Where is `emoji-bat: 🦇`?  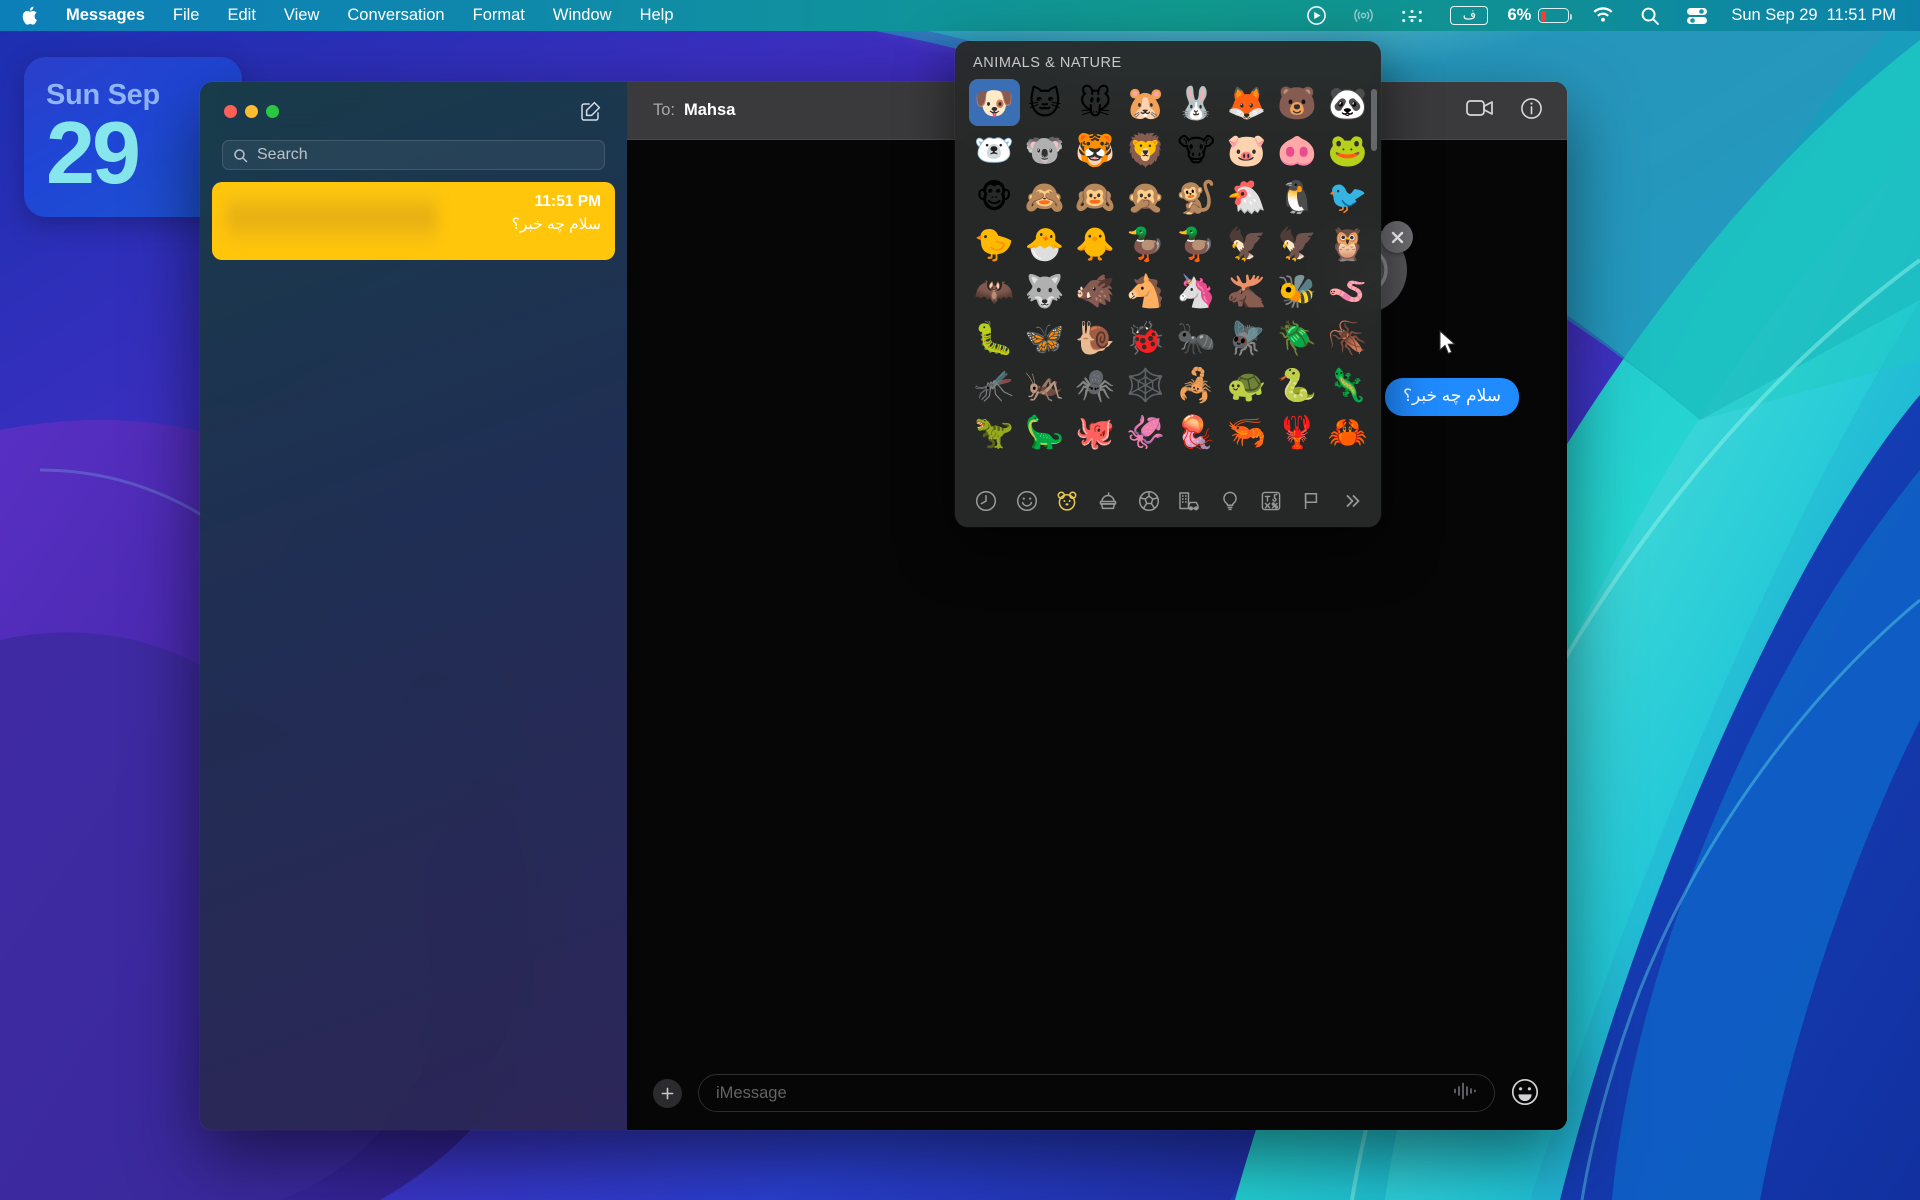 emoji-bat: 🦇 is located at coordinates (994, 290).